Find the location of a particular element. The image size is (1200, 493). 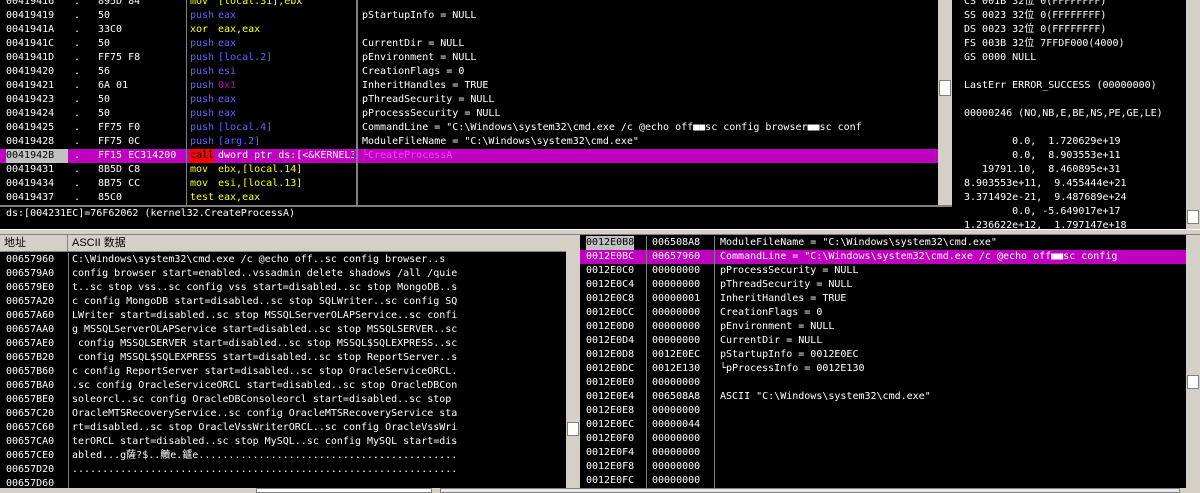

disasm-row: 00419434. 8B75 CC mov esi,[local.13] is located at coordinates (178, 184).